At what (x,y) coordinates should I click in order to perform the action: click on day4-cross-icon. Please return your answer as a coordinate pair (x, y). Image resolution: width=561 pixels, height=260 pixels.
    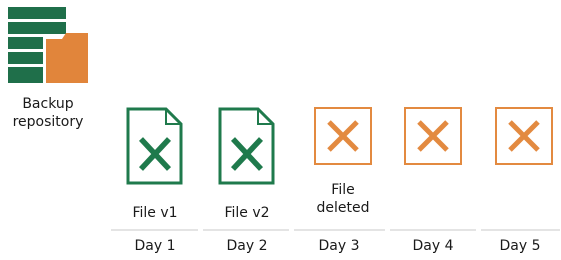
    Looking at the image, I should click on (433, 136).